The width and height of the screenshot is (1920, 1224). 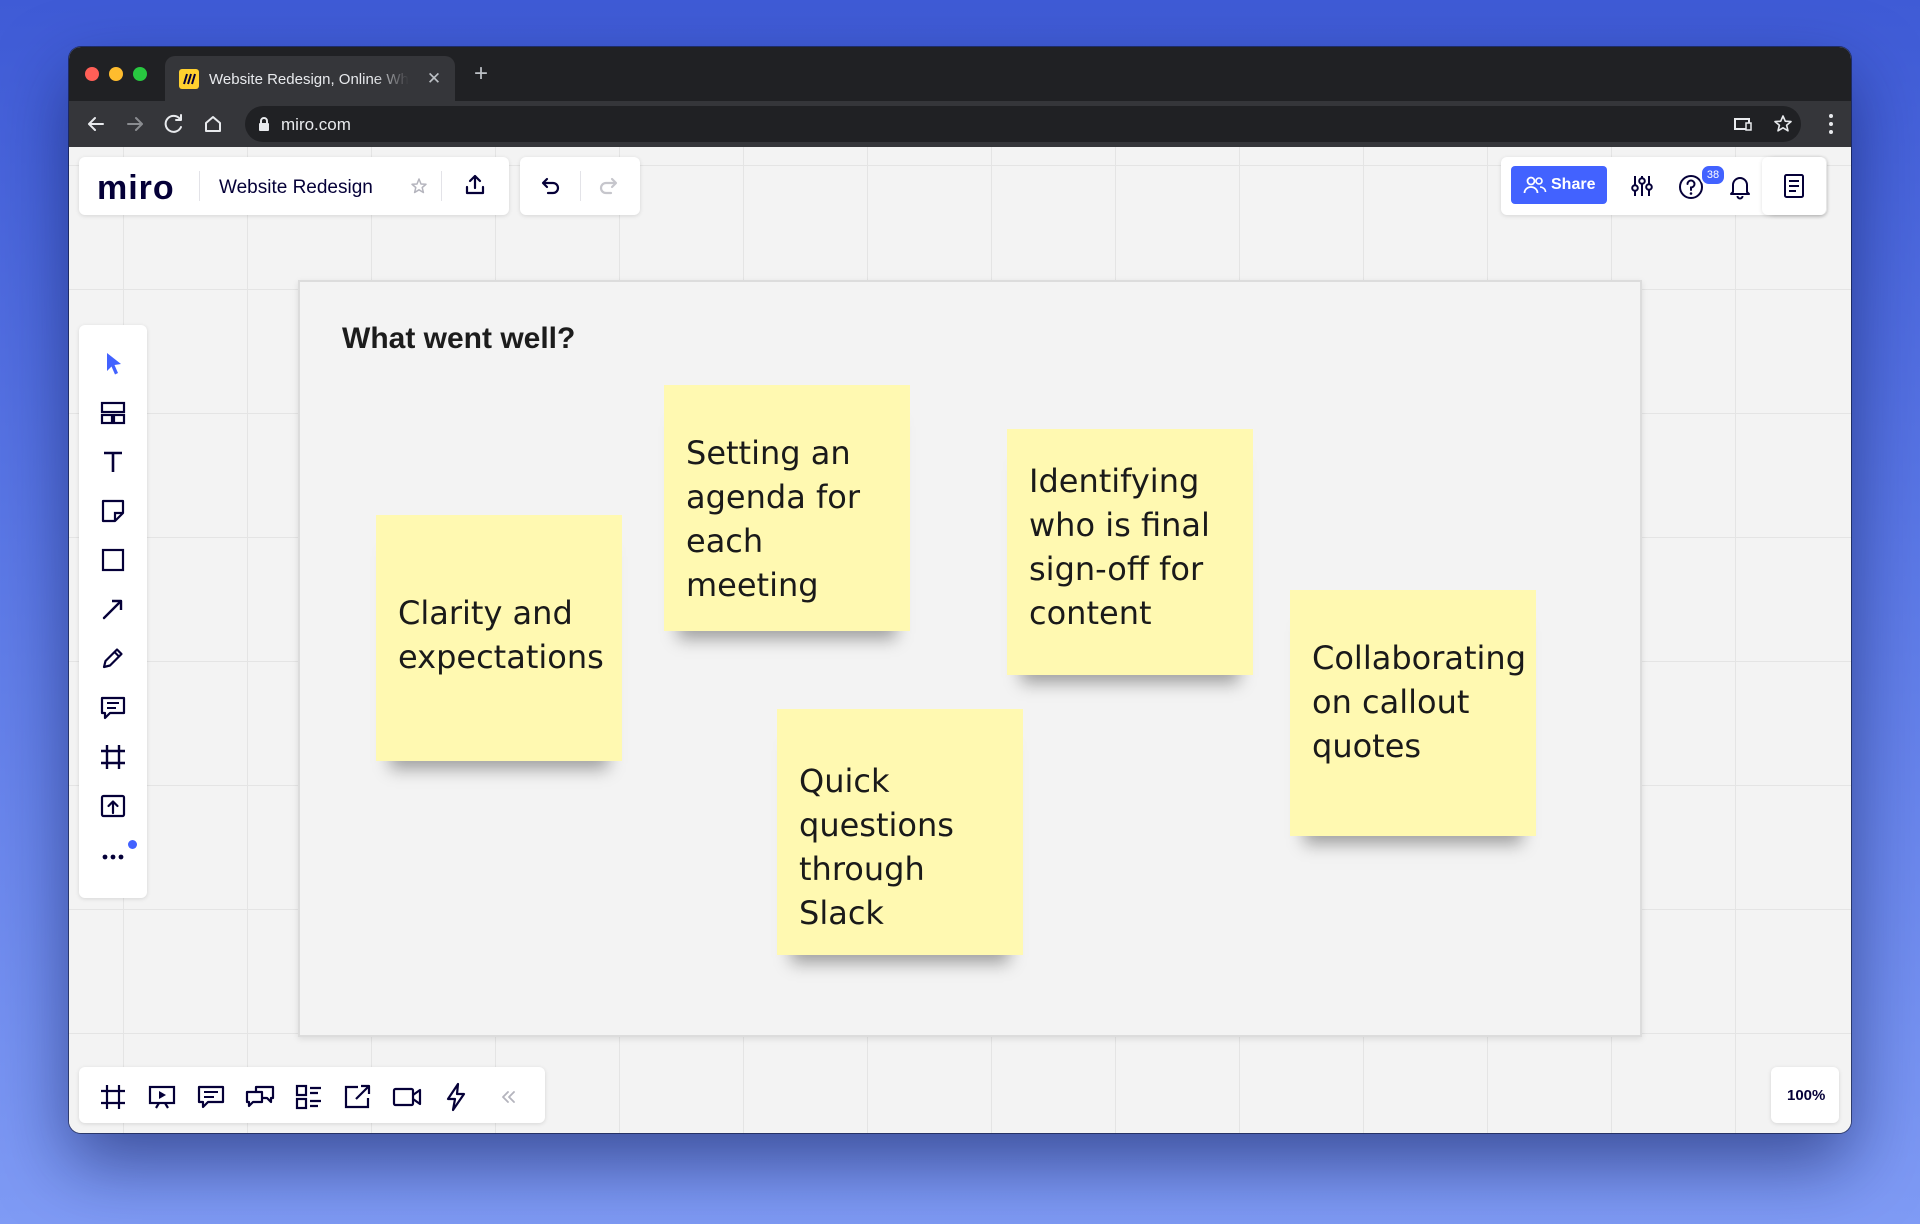 I want to click on browser-toolbar: miro.com, so click(x=960, y=124).